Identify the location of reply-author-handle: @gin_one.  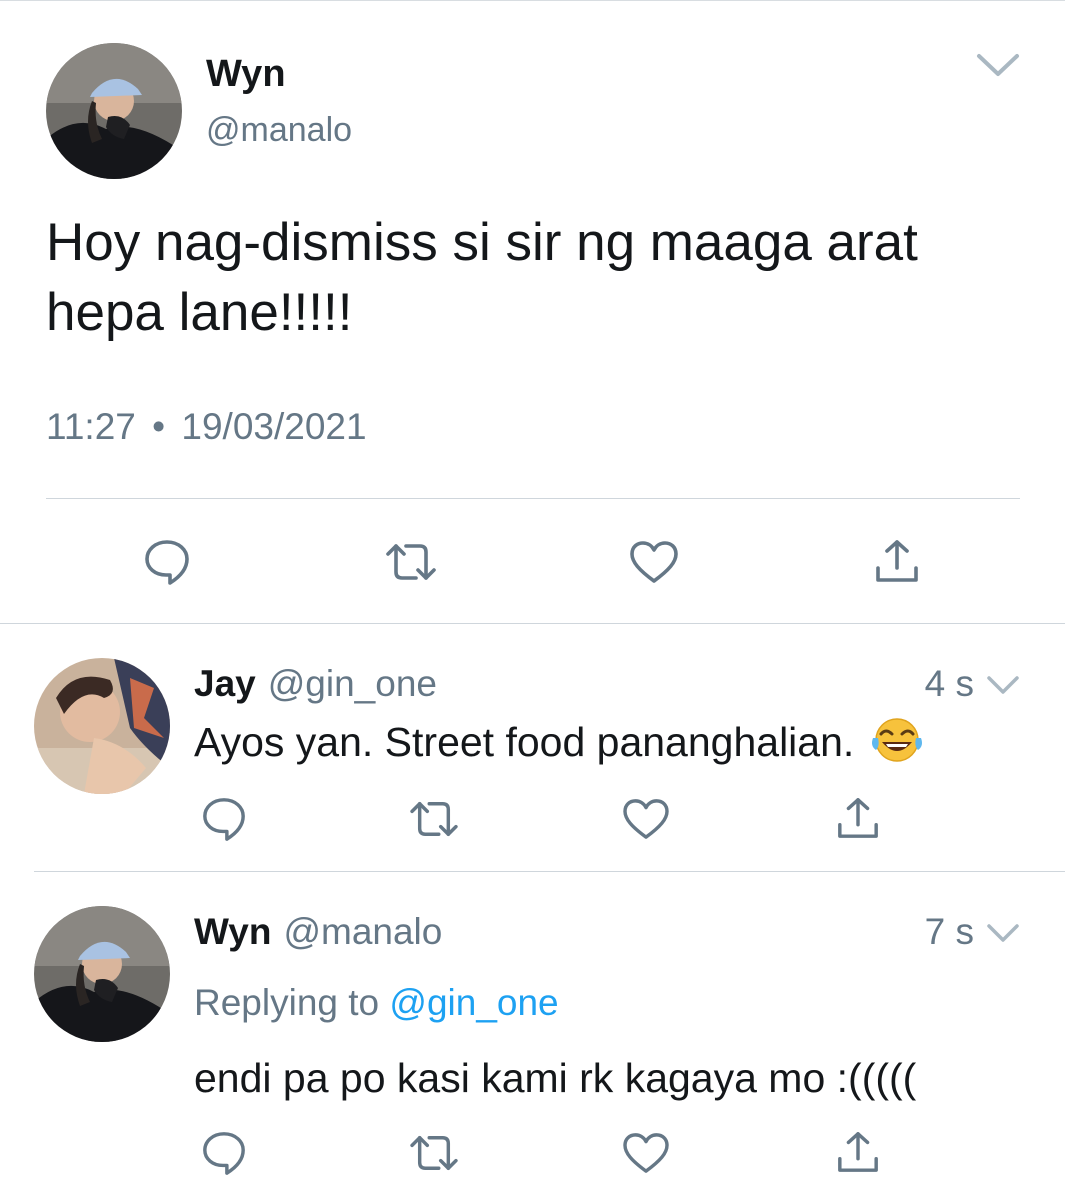
(352, 683).